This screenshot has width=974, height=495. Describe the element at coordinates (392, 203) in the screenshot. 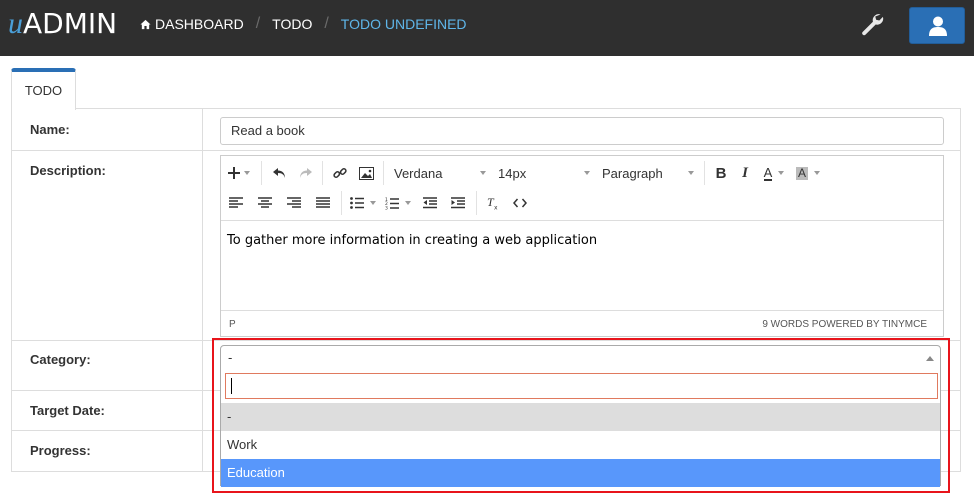

I see `numbered-list-icon: 123` at that location.